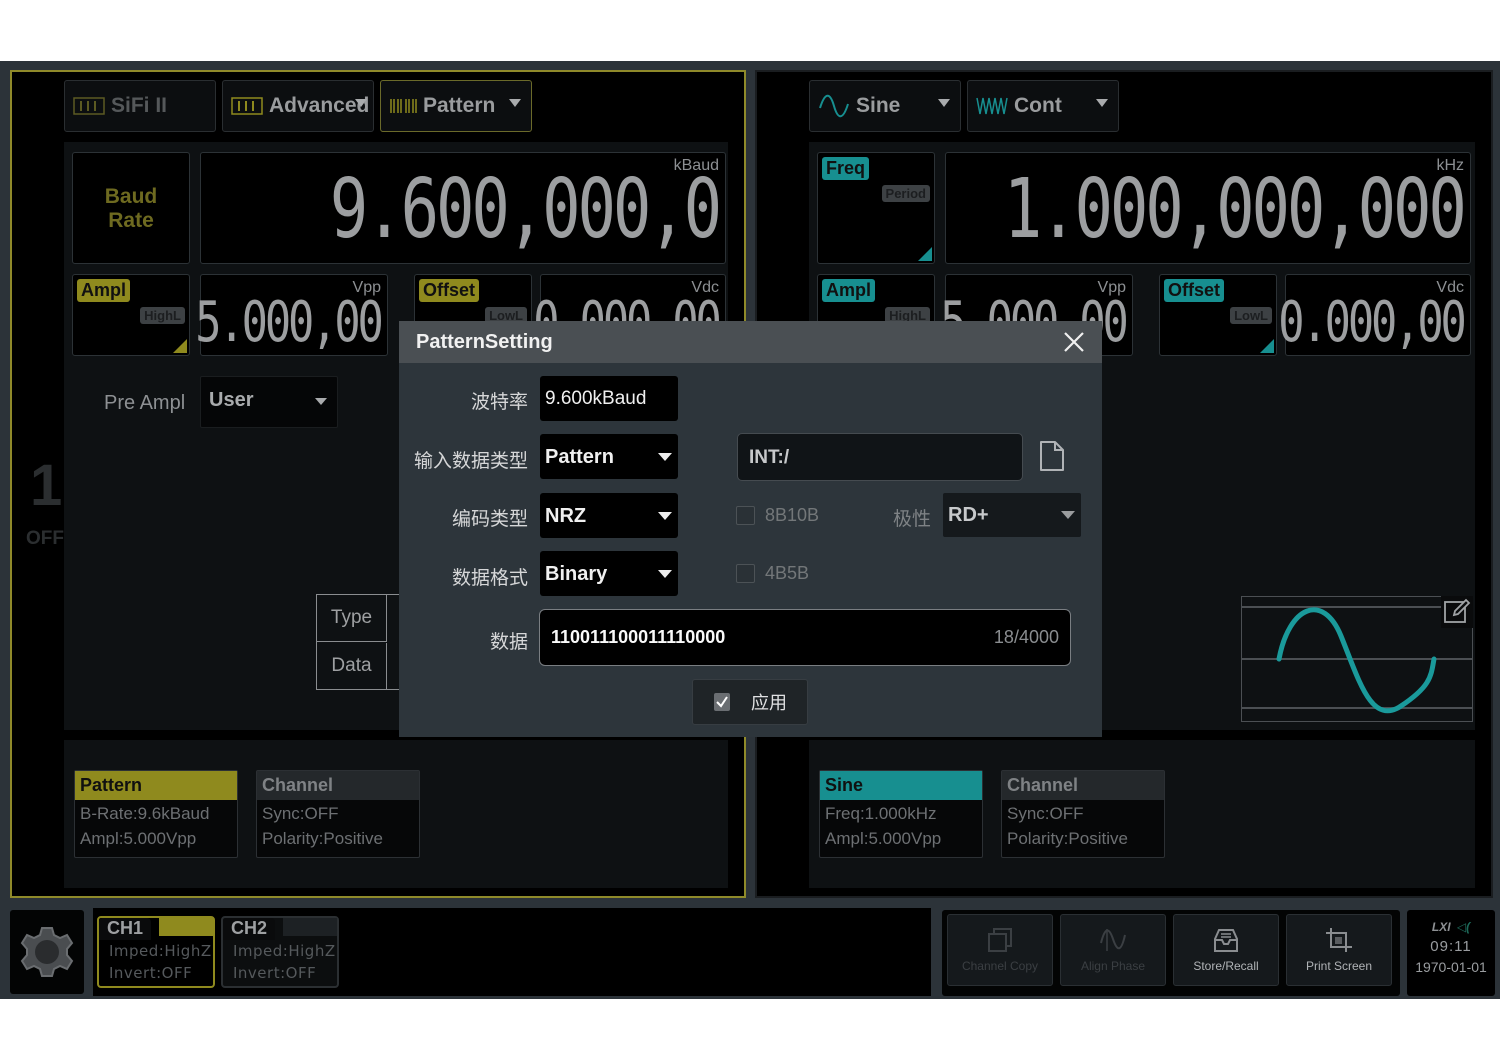 The height and width of the screenshot is (1060, 1500). What do you see at coordinates (131, 196) in the screenshot?
I see `baud-rate-label-line1: Baud` at bounding box center [131, 196].